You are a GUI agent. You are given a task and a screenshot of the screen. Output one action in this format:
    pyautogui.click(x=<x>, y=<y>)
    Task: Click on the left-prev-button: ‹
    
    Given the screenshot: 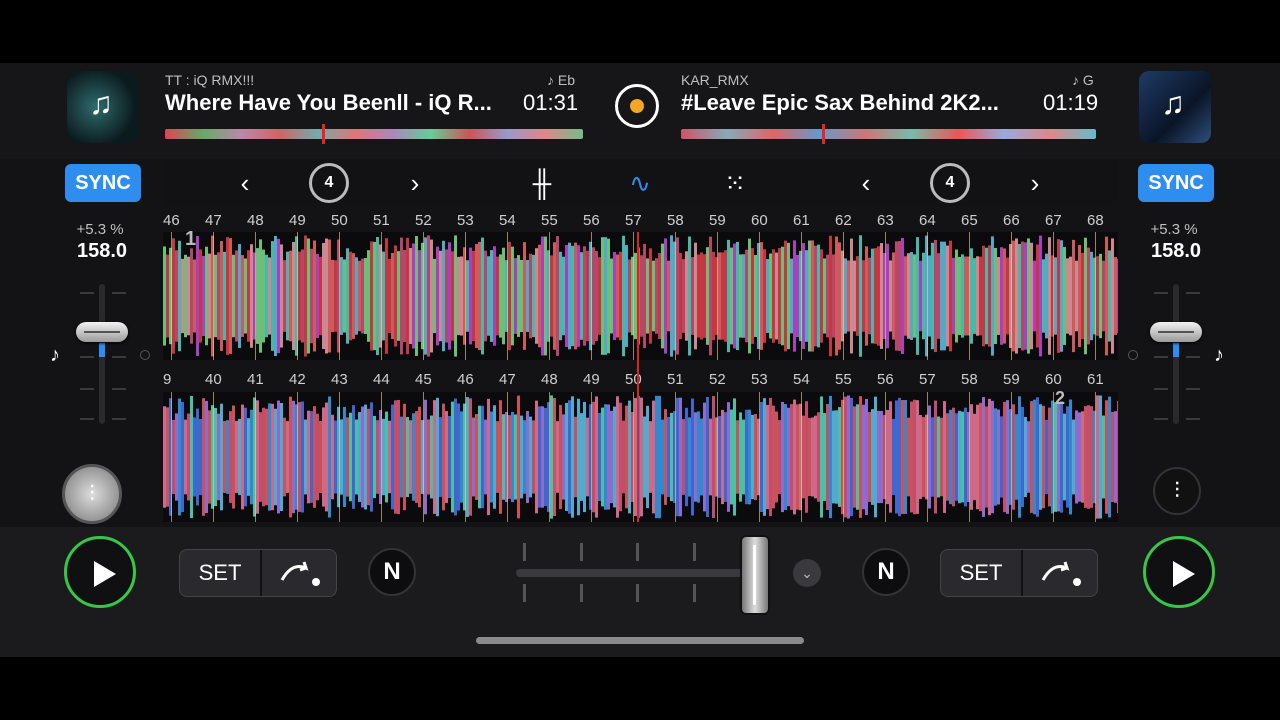 What is the action you would take?
    pyautogui.click(x=245, y=183)
    